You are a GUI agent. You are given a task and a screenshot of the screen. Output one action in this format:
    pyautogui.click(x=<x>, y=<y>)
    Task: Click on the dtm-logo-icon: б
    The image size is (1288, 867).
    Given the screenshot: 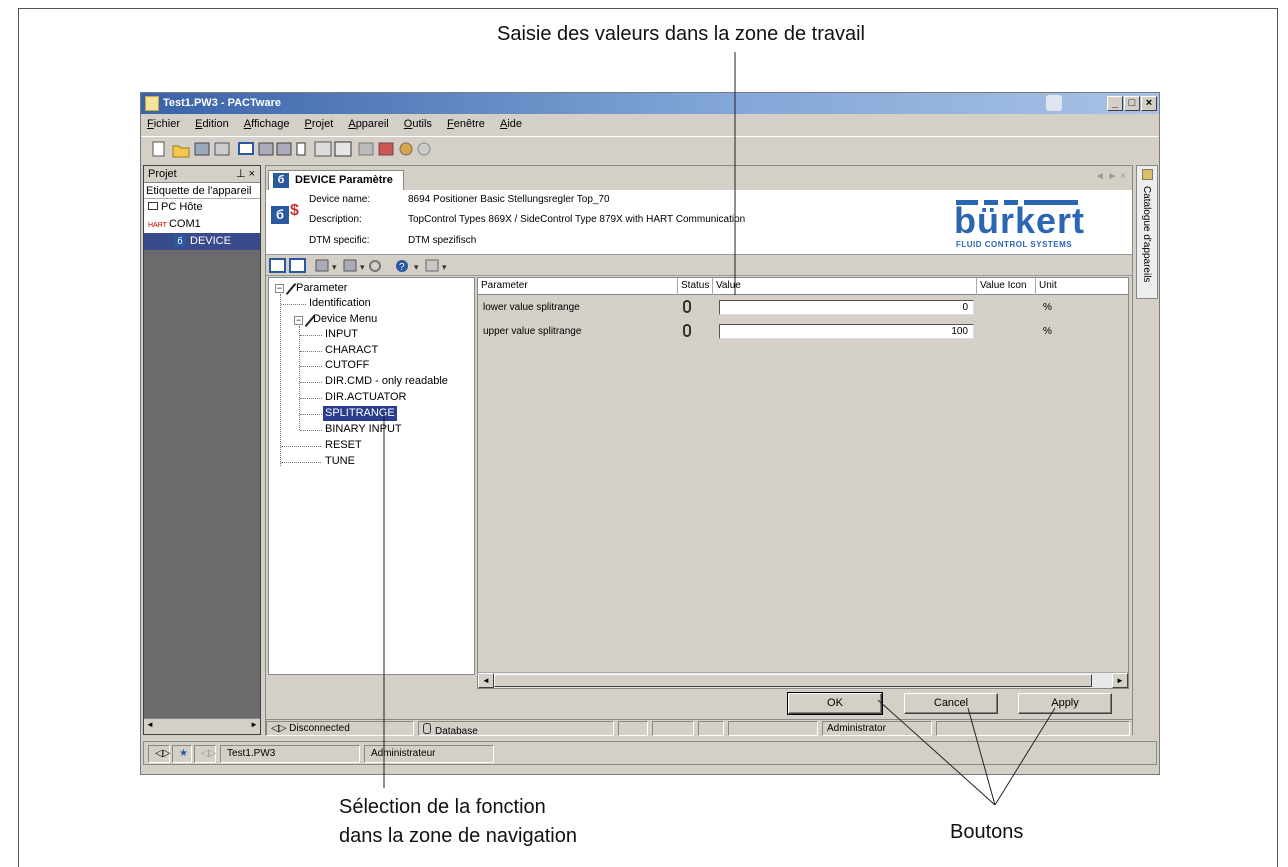 What is the action you would take?
    pyautogui.click(x=280, y=215)
    